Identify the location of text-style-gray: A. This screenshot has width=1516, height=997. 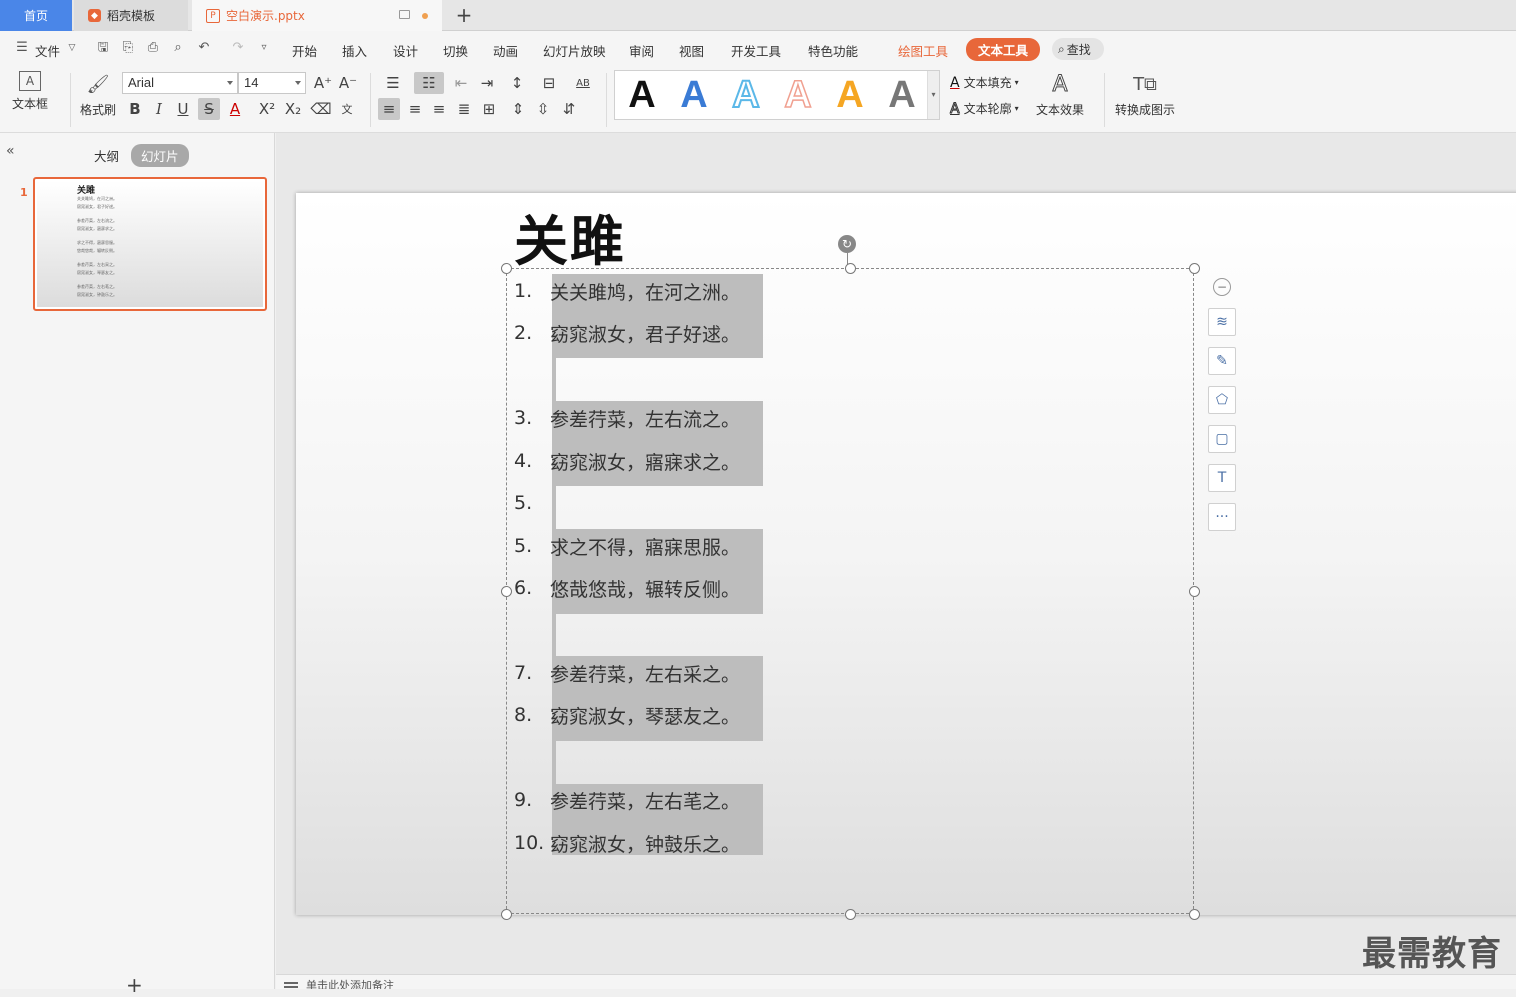
(902, 95).